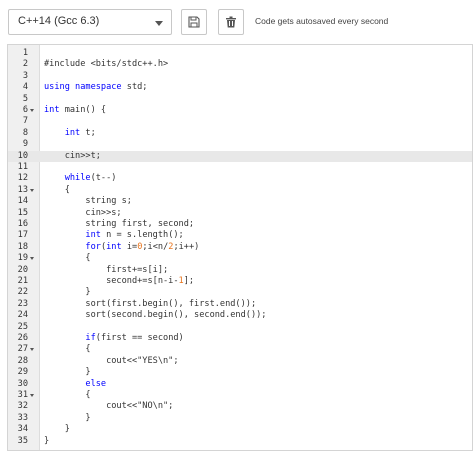 This screenshot has width=474, height=452. What do you see at coordinates (240, 144) in the screenshot?
I see `code-line: 9` at bounding box center [240, 144].